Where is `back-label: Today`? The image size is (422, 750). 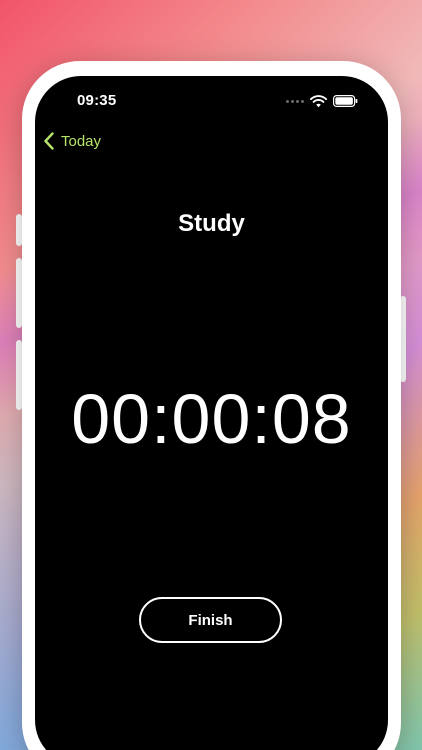 back-label: Today is located at coordinates (81, 141).